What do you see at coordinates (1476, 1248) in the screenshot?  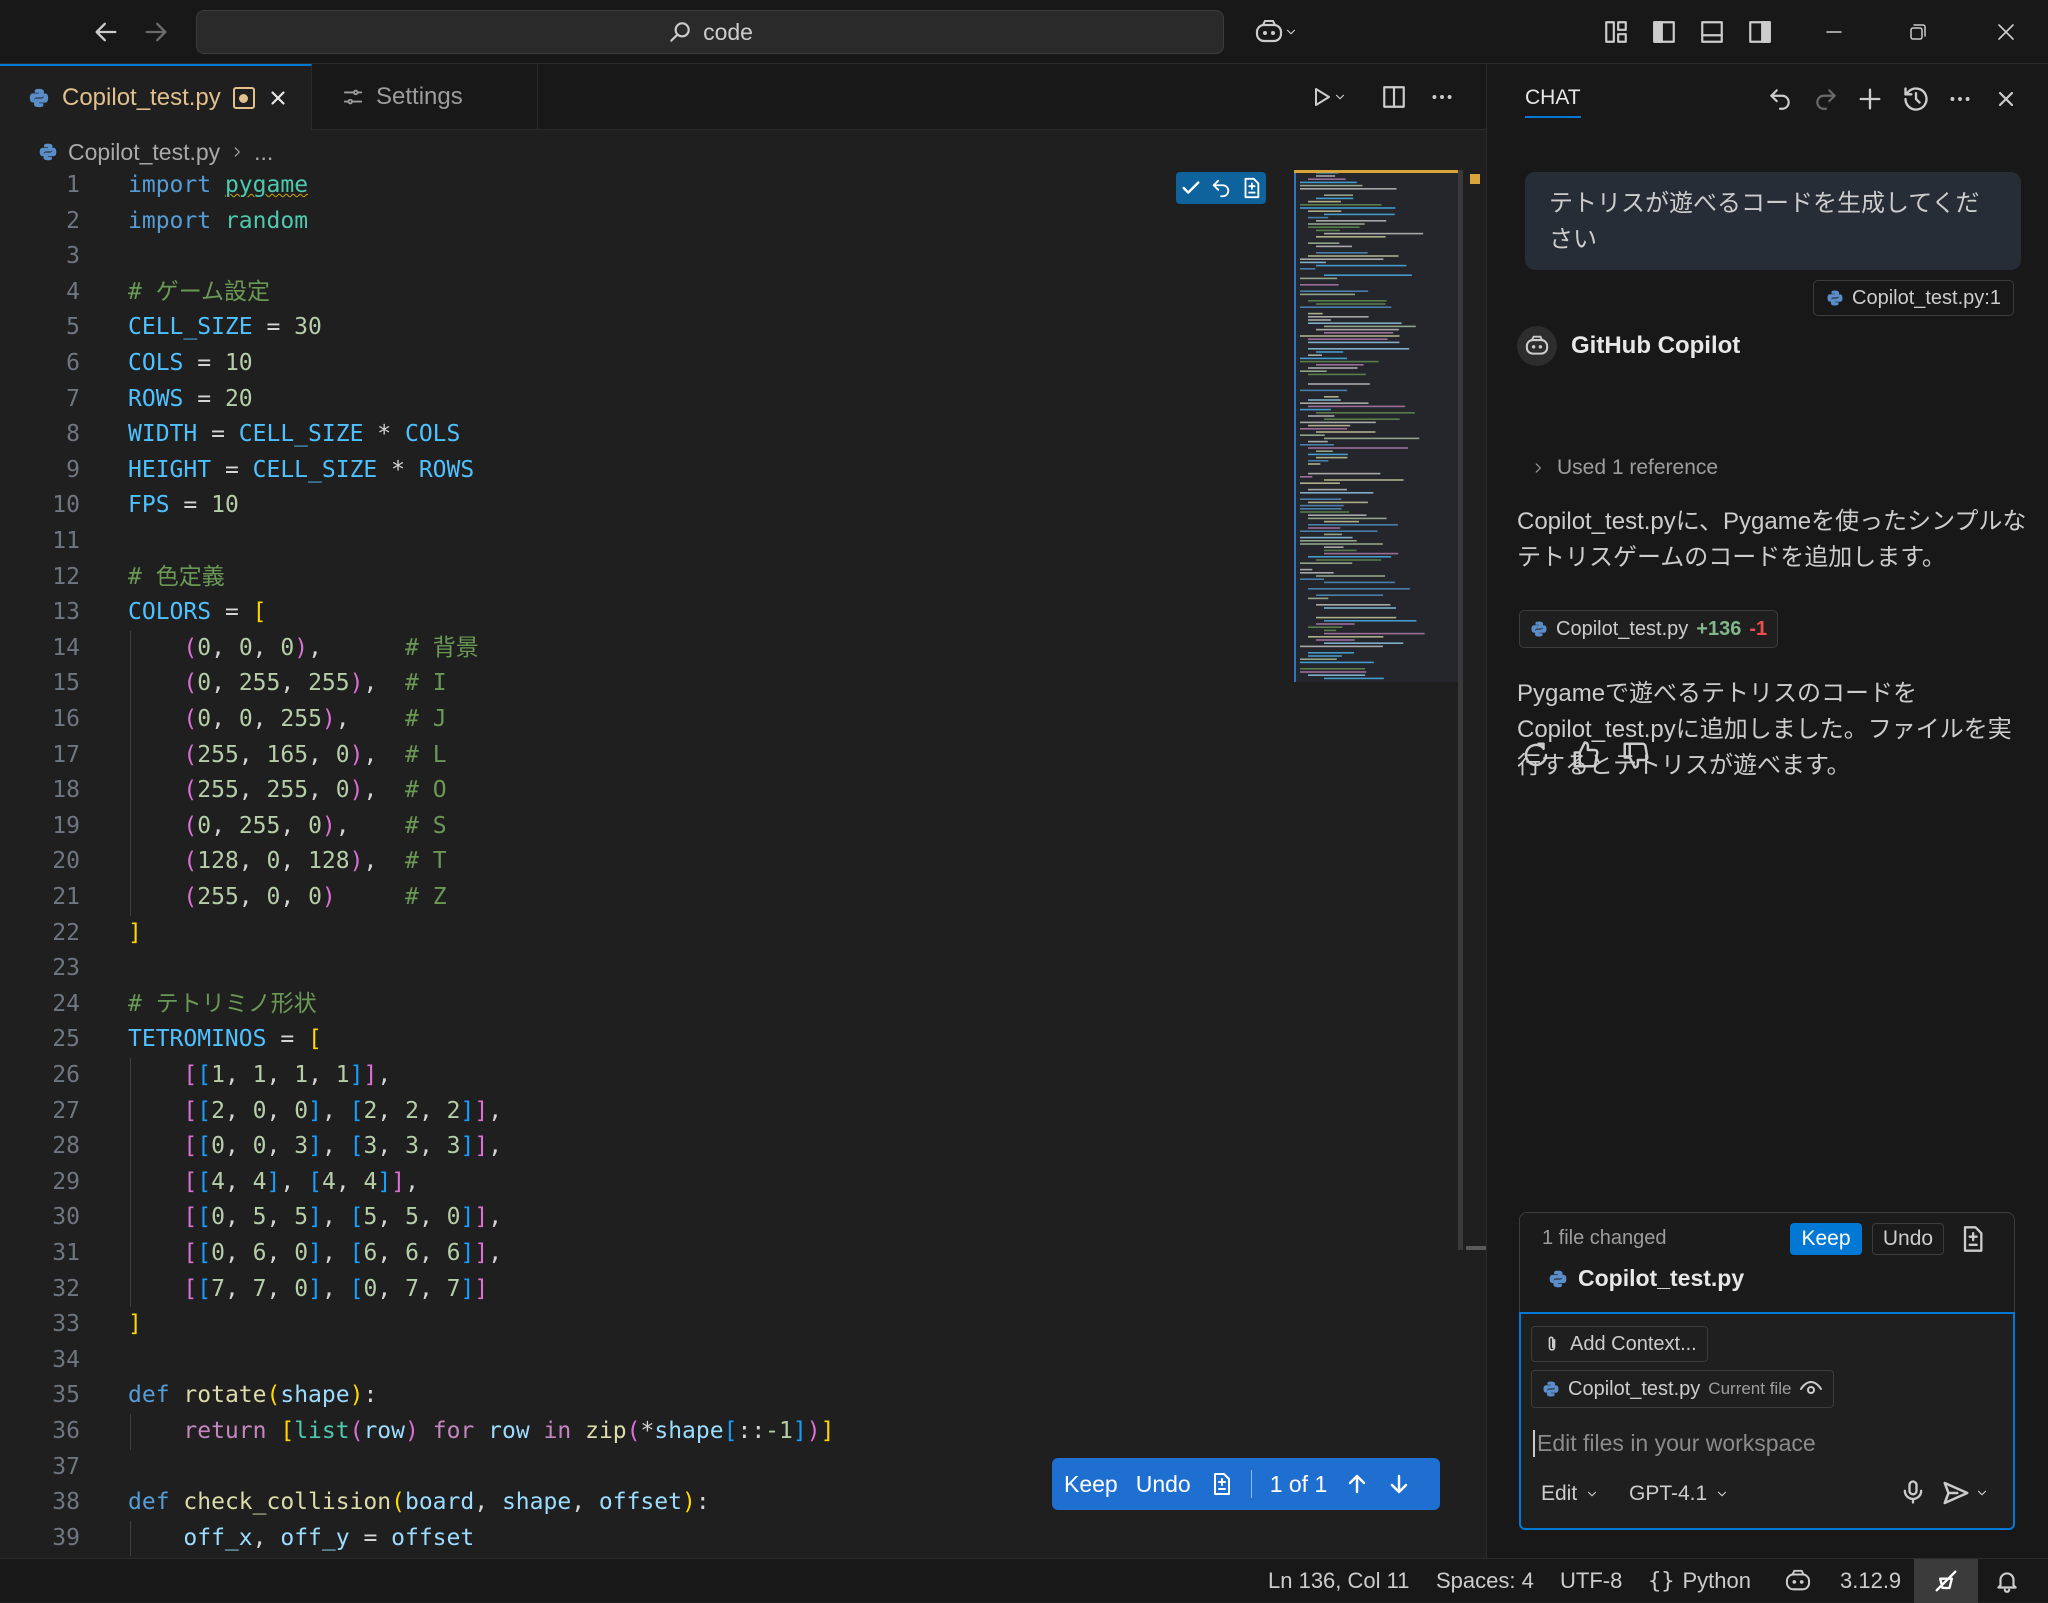 I see `scroll-thumb` at bounding box center [1476, 1248].